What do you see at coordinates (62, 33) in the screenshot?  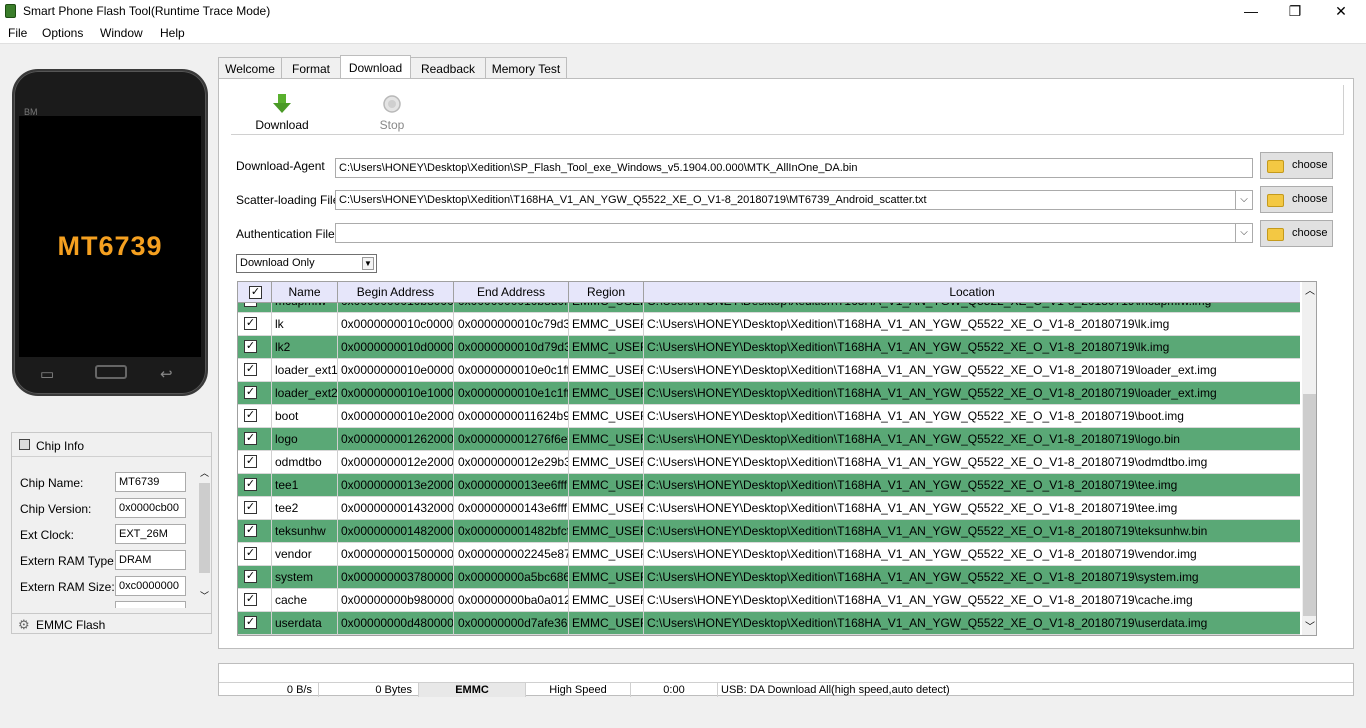 I see `menu-options: Options` at bounding box center [62, 33].